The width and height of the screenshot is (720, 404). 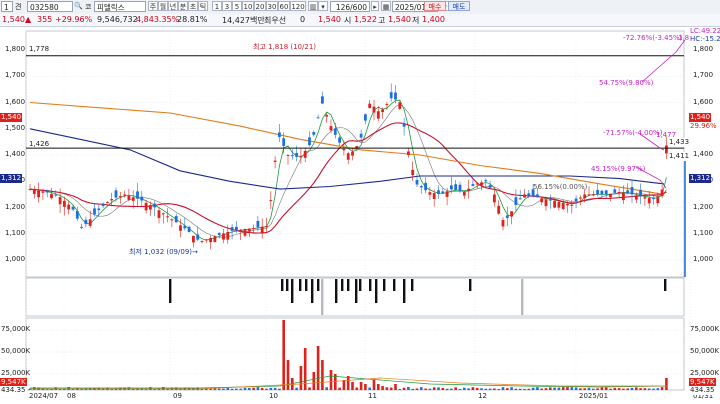 What do you see at coordinates (39, 144) in the screenshot?
I see `hline-mid-label: 1,426` at bounding box center [39, 144].